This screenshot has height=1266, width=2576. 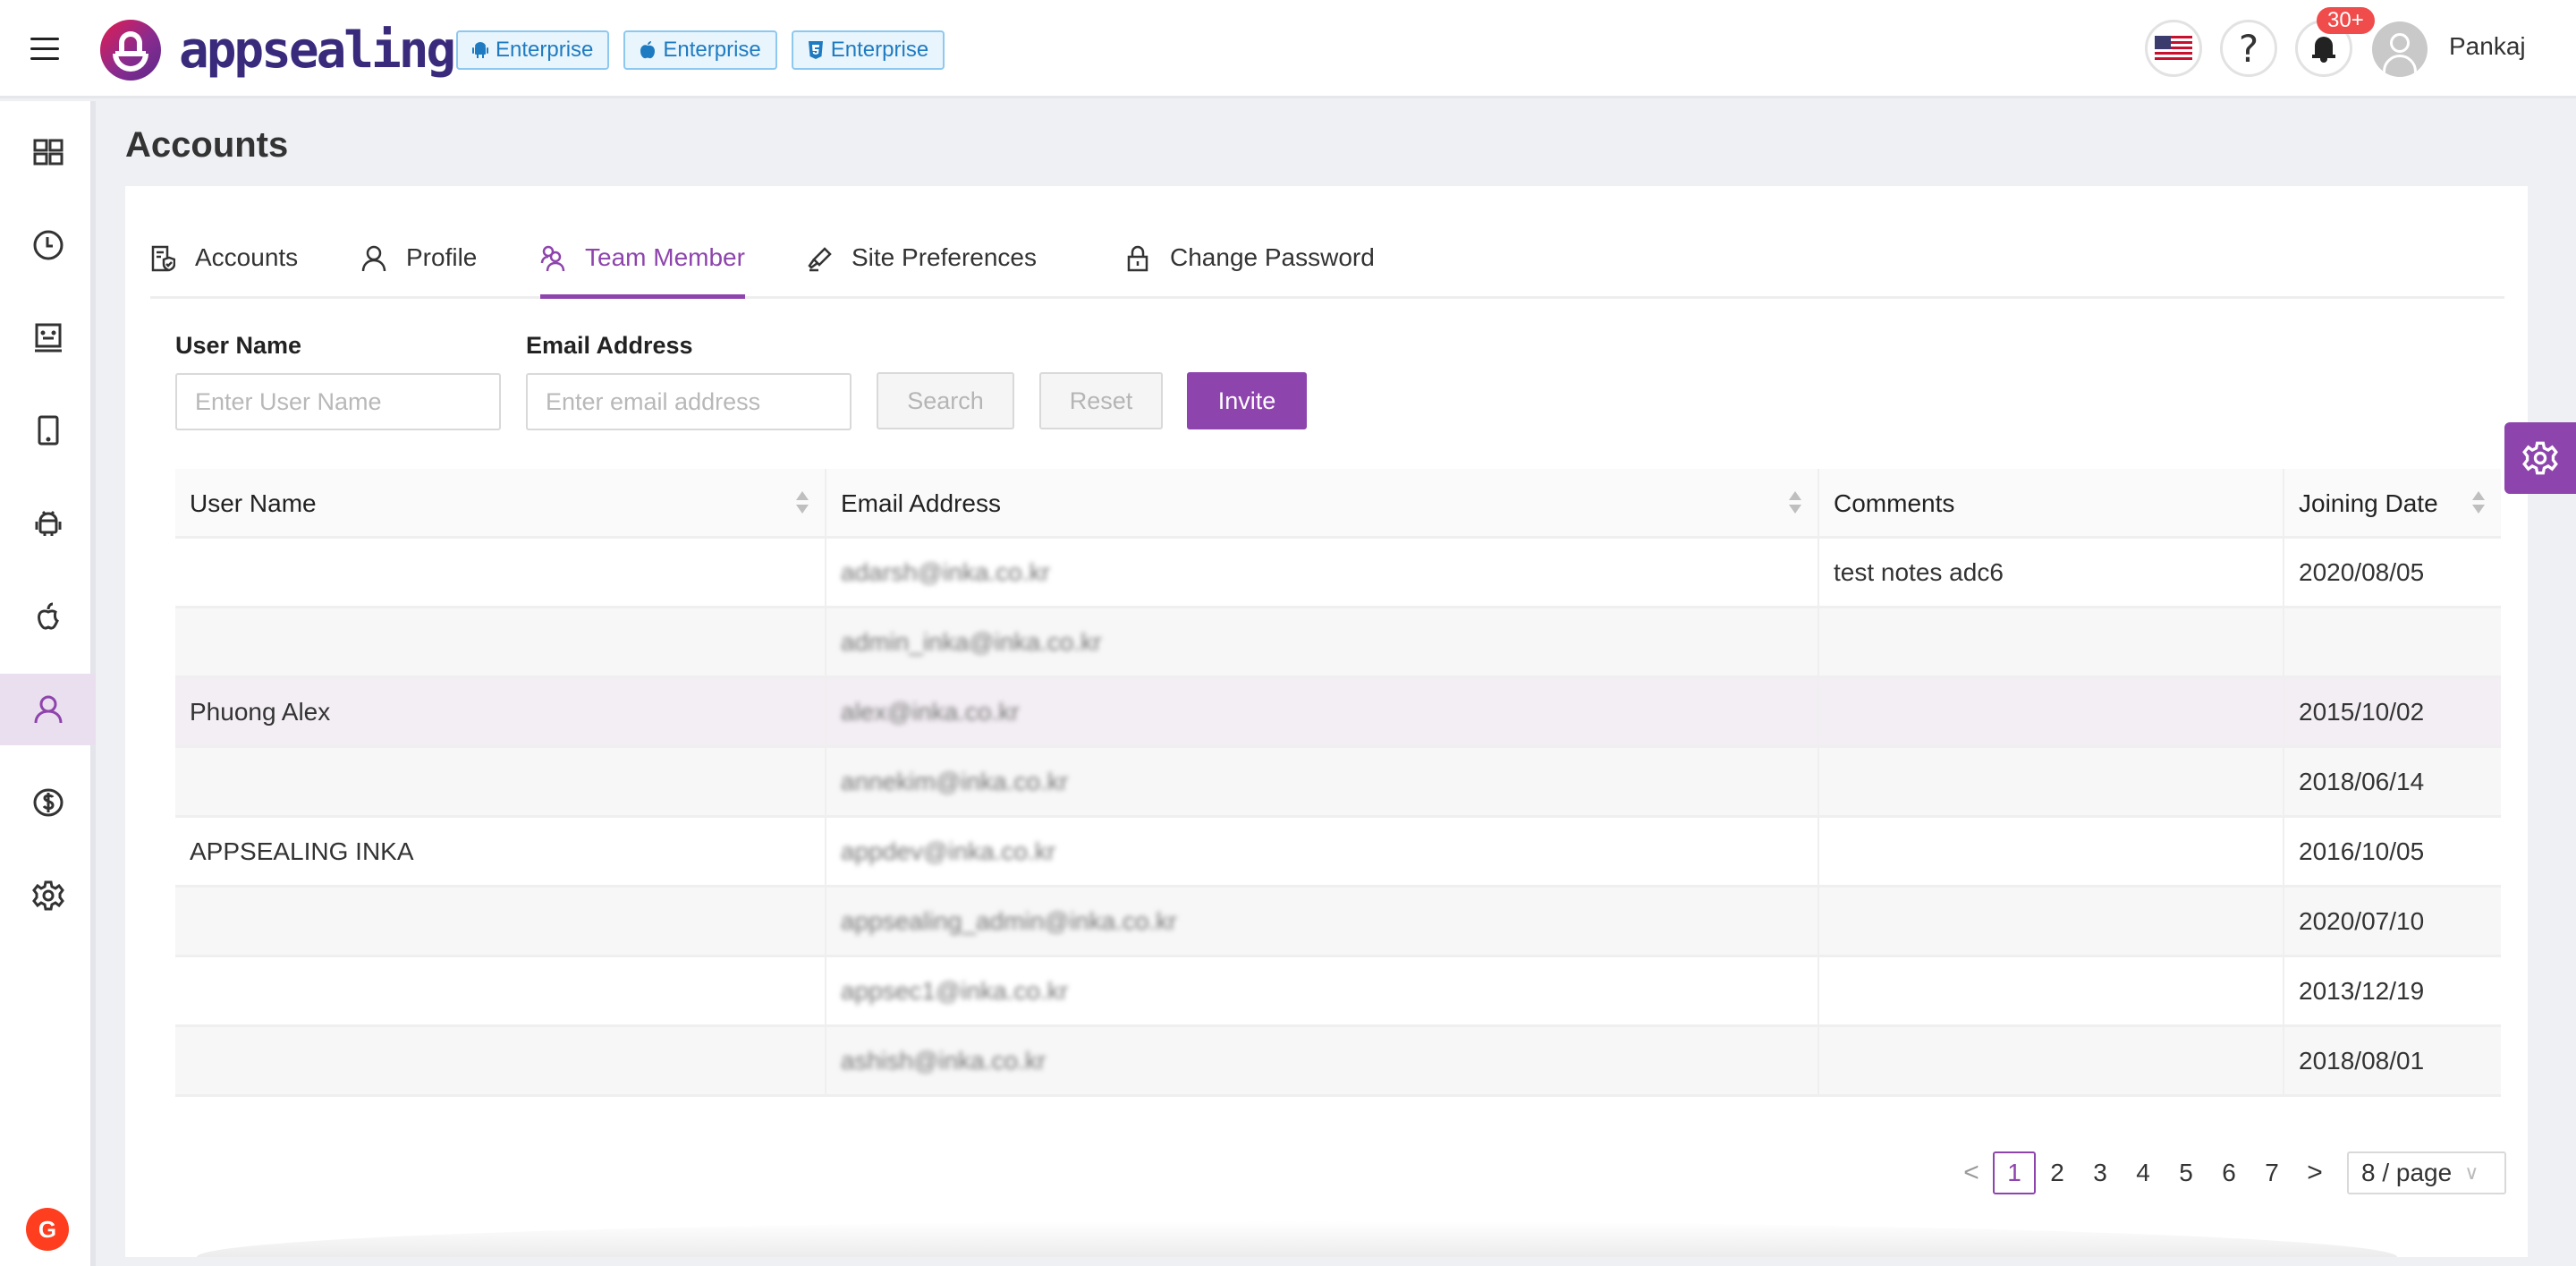 I want to click on brush-icon, so click(x=820, y=259).